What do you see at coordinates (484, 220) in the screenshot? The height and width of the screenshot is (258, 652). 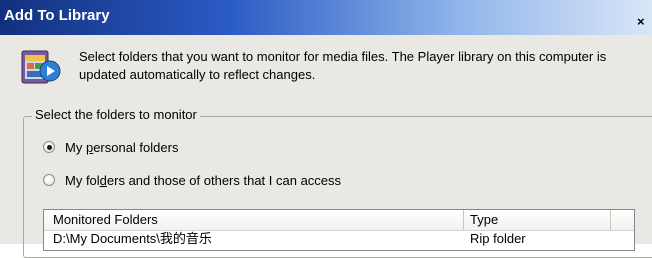 I see `column-header-type: Type` at bounding box center [484, 220].